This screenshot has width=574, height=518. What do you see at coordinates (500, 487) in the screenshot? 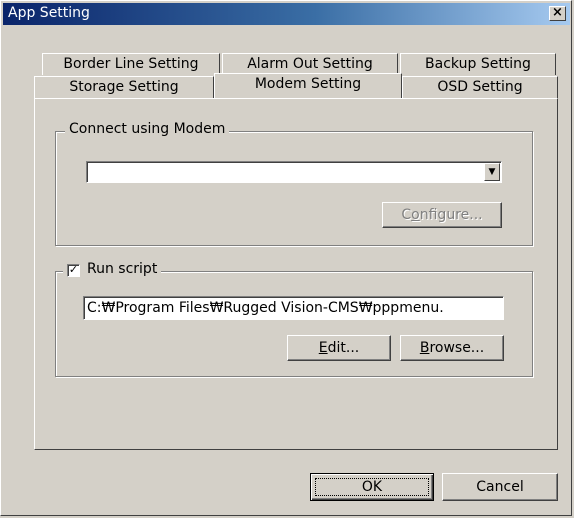
I see `cancel-button: Cancel` at bounding box center [500, 487].